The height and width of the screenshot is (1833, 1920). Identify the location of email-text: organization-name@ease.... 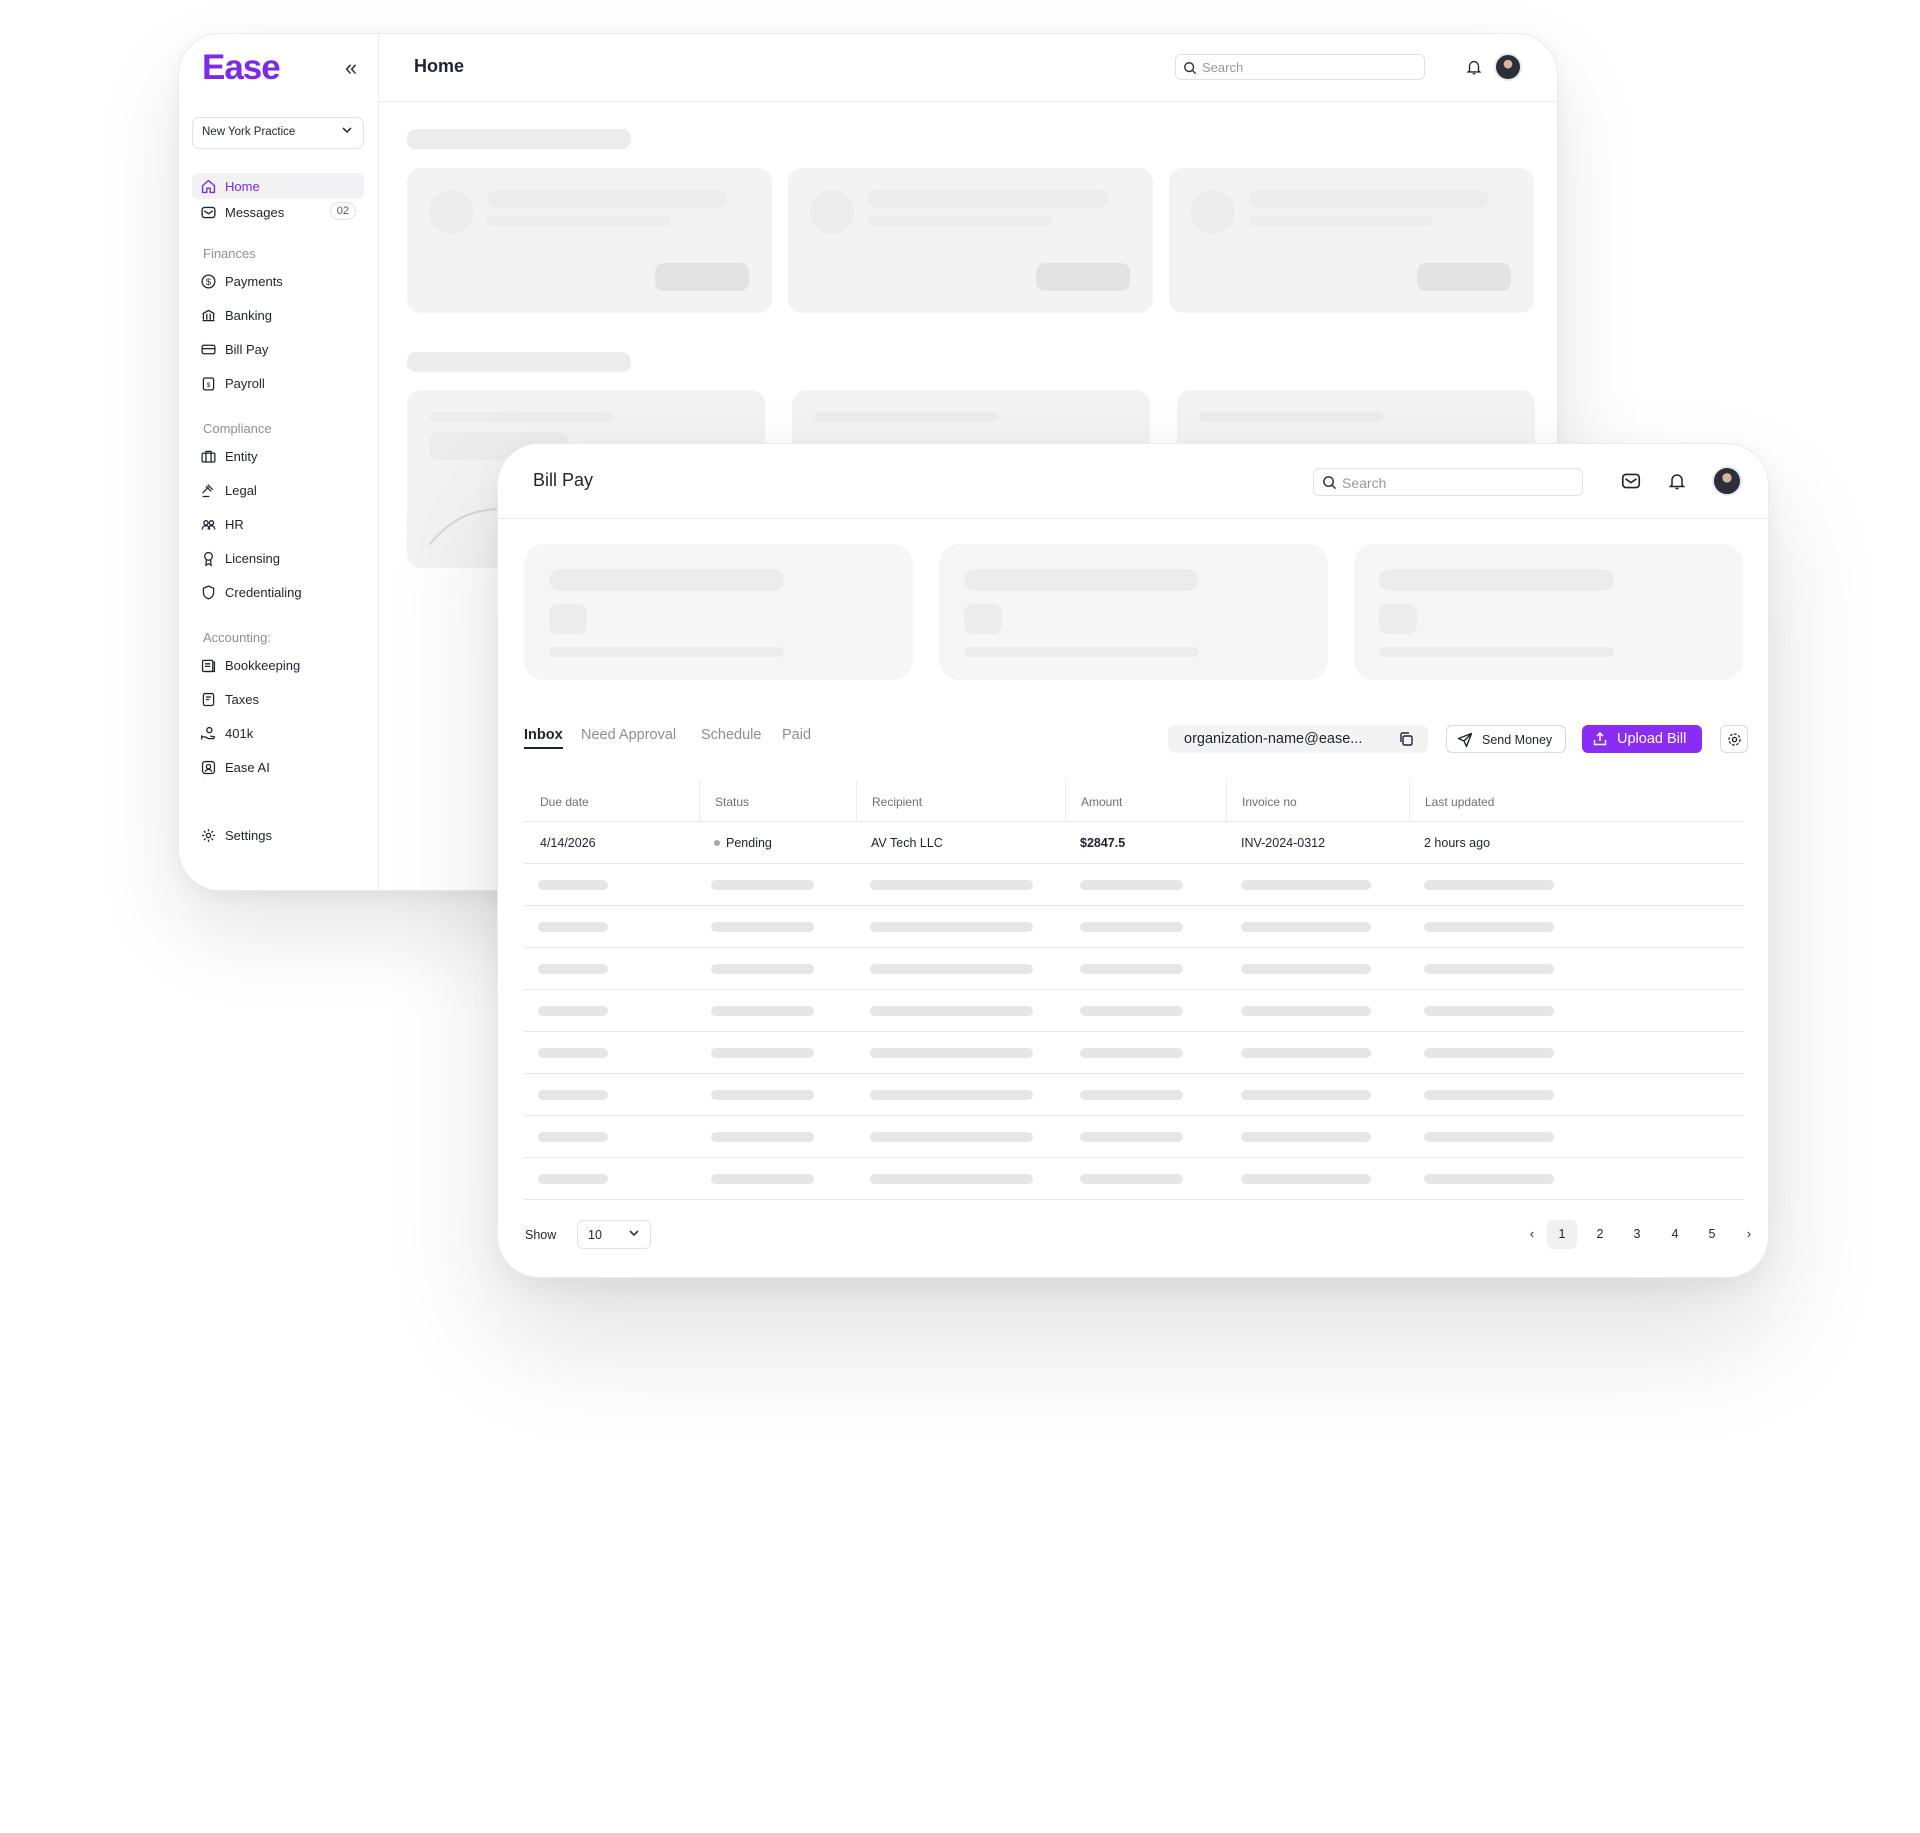
(1273, 739).